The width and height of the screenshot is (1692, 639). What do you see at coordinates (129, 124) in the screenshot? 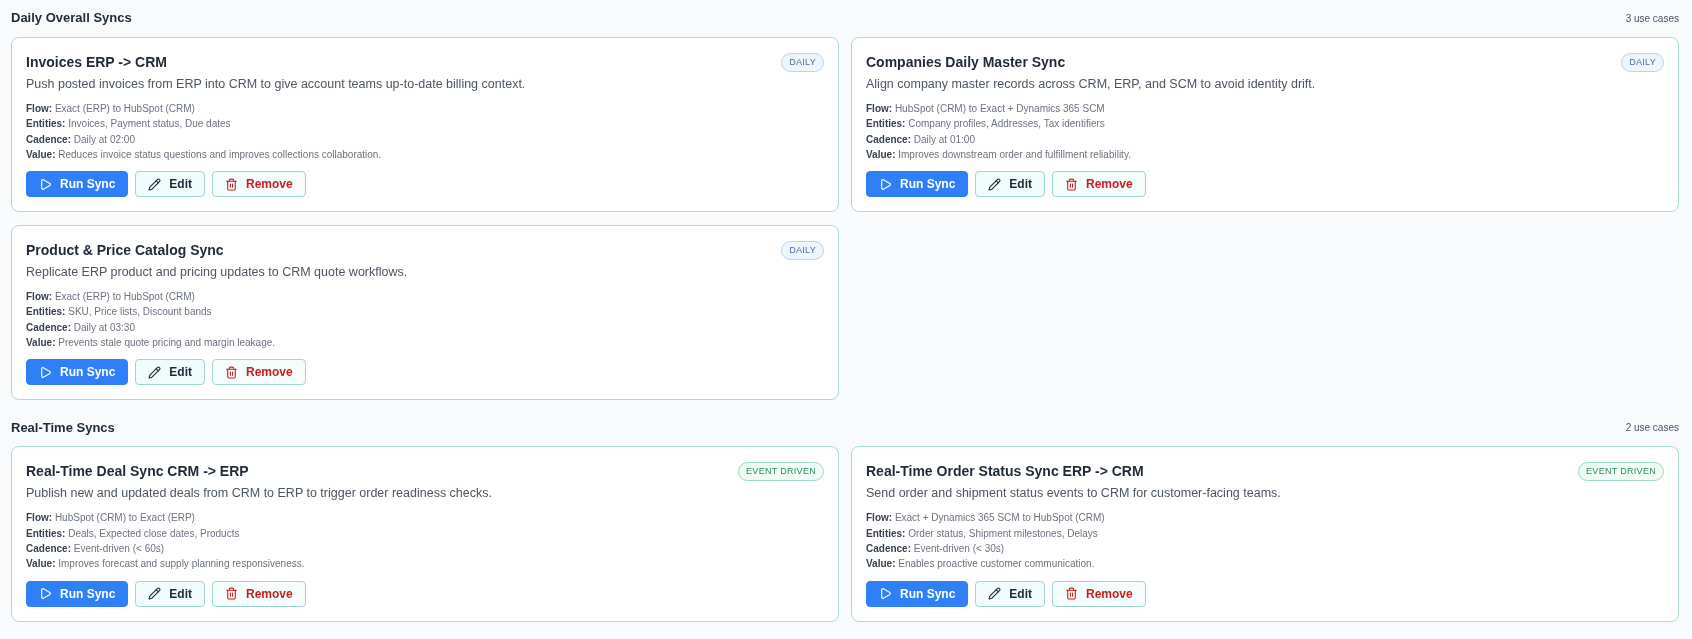
I see `detail-line: Entities: Invoices, Payment status, Due dates` at bounding box center [129, 124].